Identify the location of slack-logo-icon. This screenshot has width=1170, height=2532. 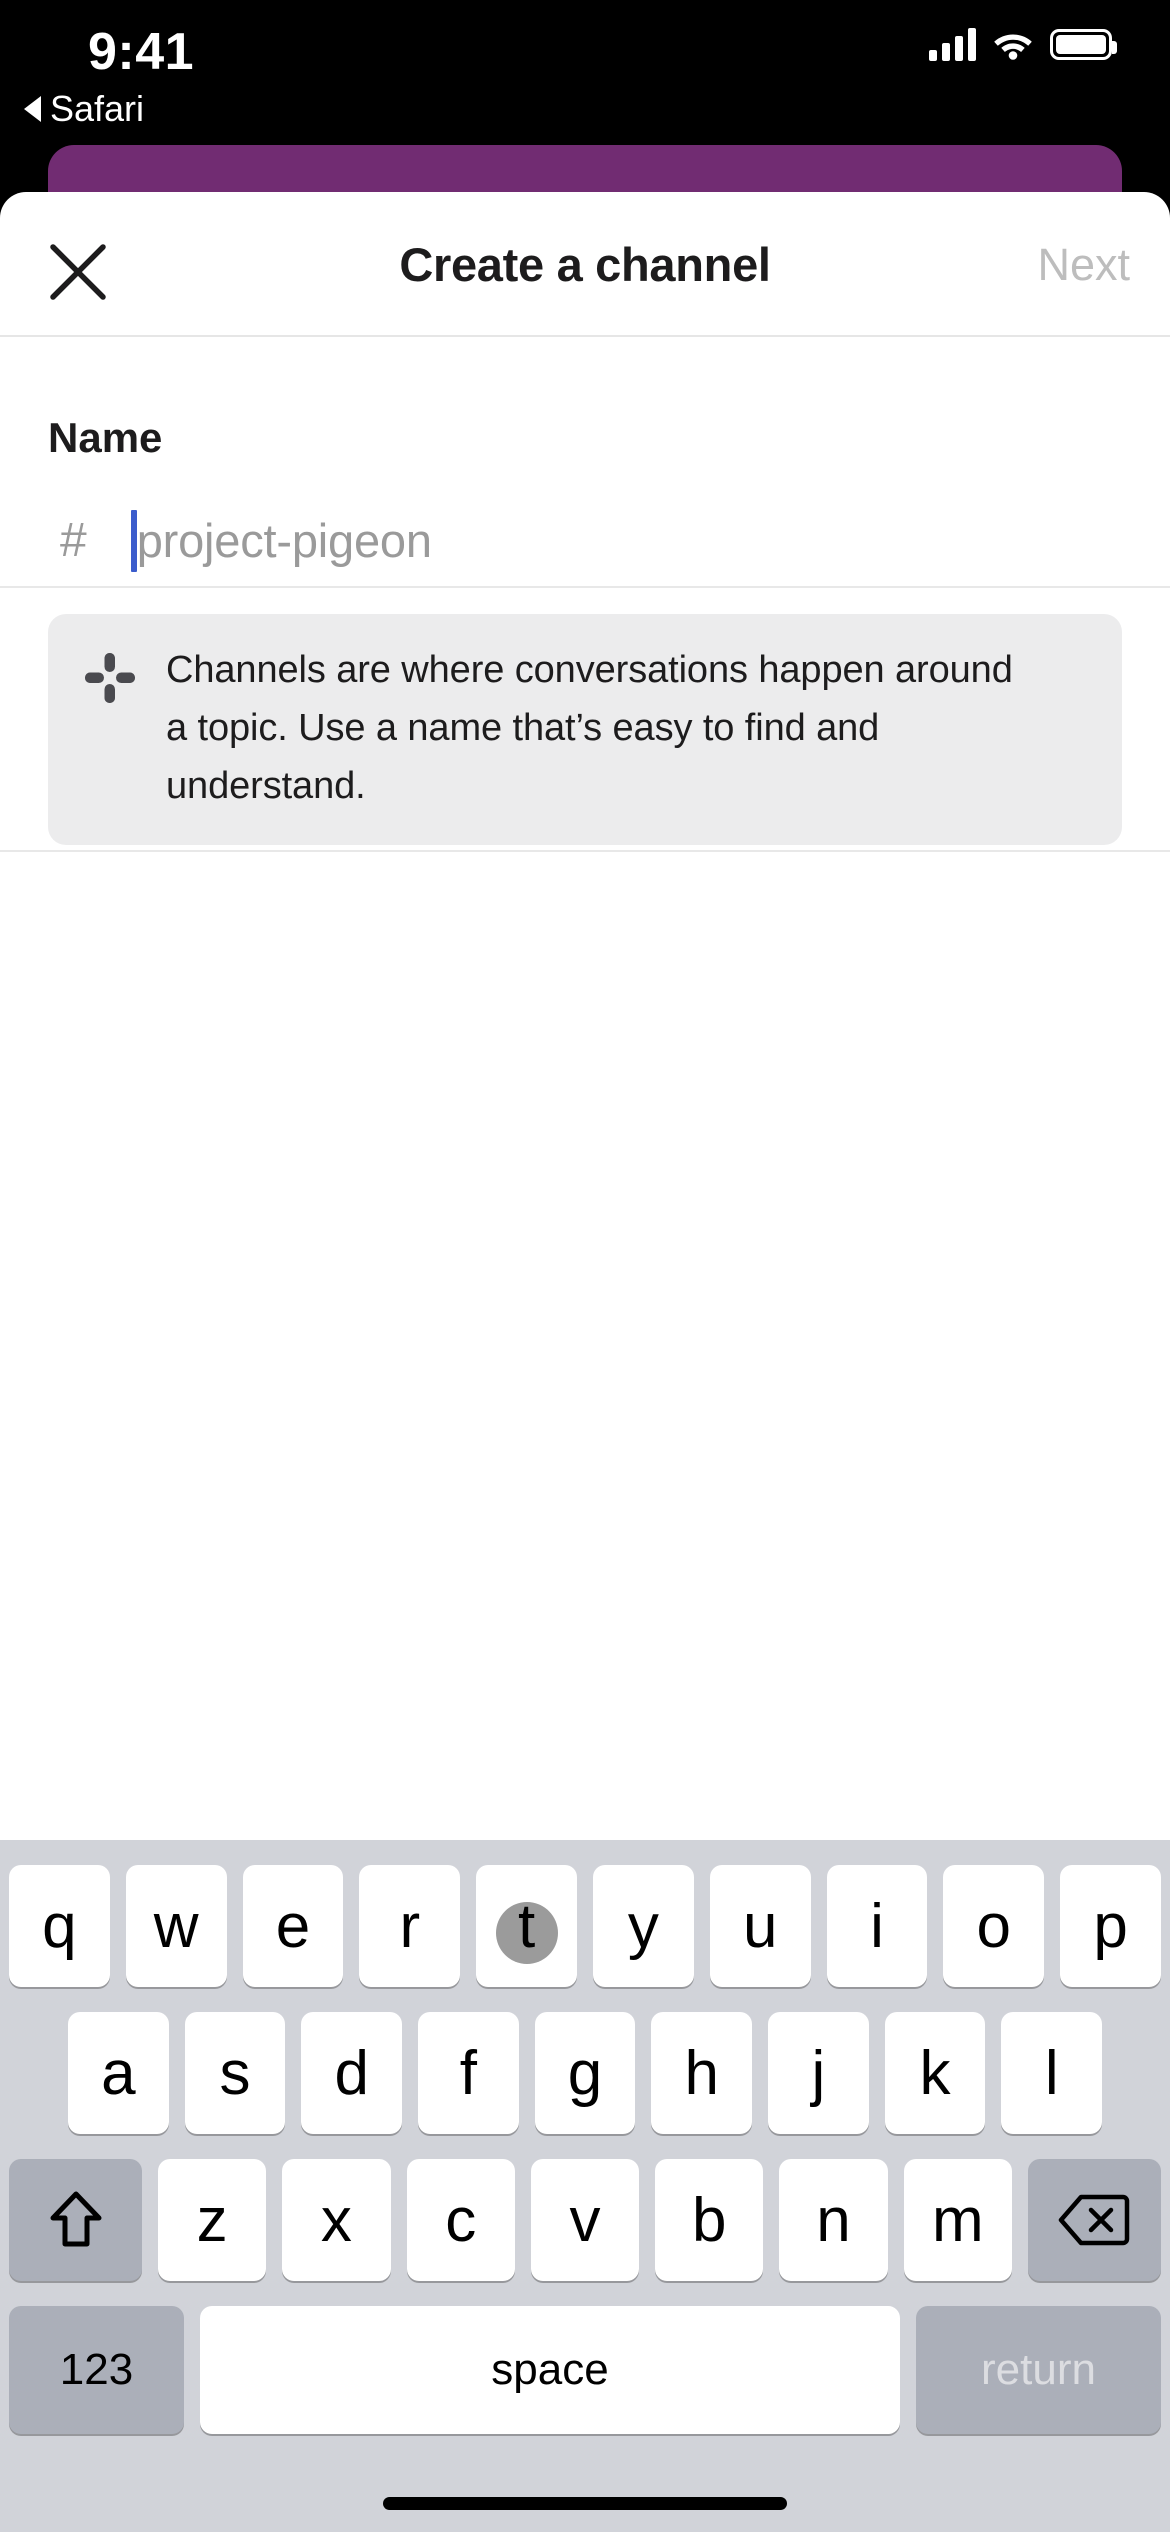
(110, 678).